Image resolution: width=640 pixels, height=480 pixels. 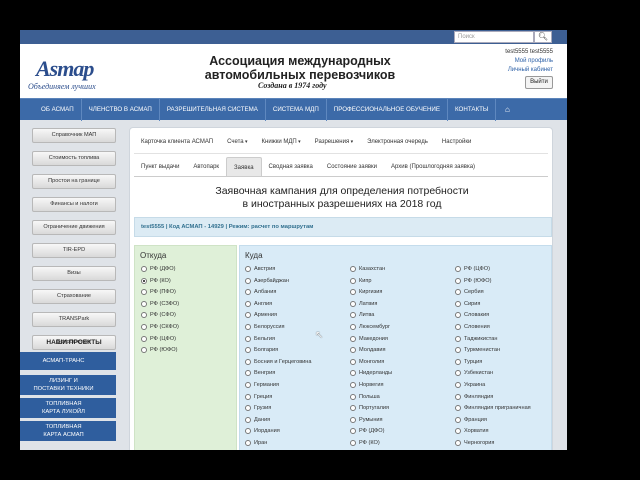 What do you see at coordinates (296, 109) in the screenshot?
I see `nav-item-3: СИСТЕМА МДП` at bounding box center [296, 109].